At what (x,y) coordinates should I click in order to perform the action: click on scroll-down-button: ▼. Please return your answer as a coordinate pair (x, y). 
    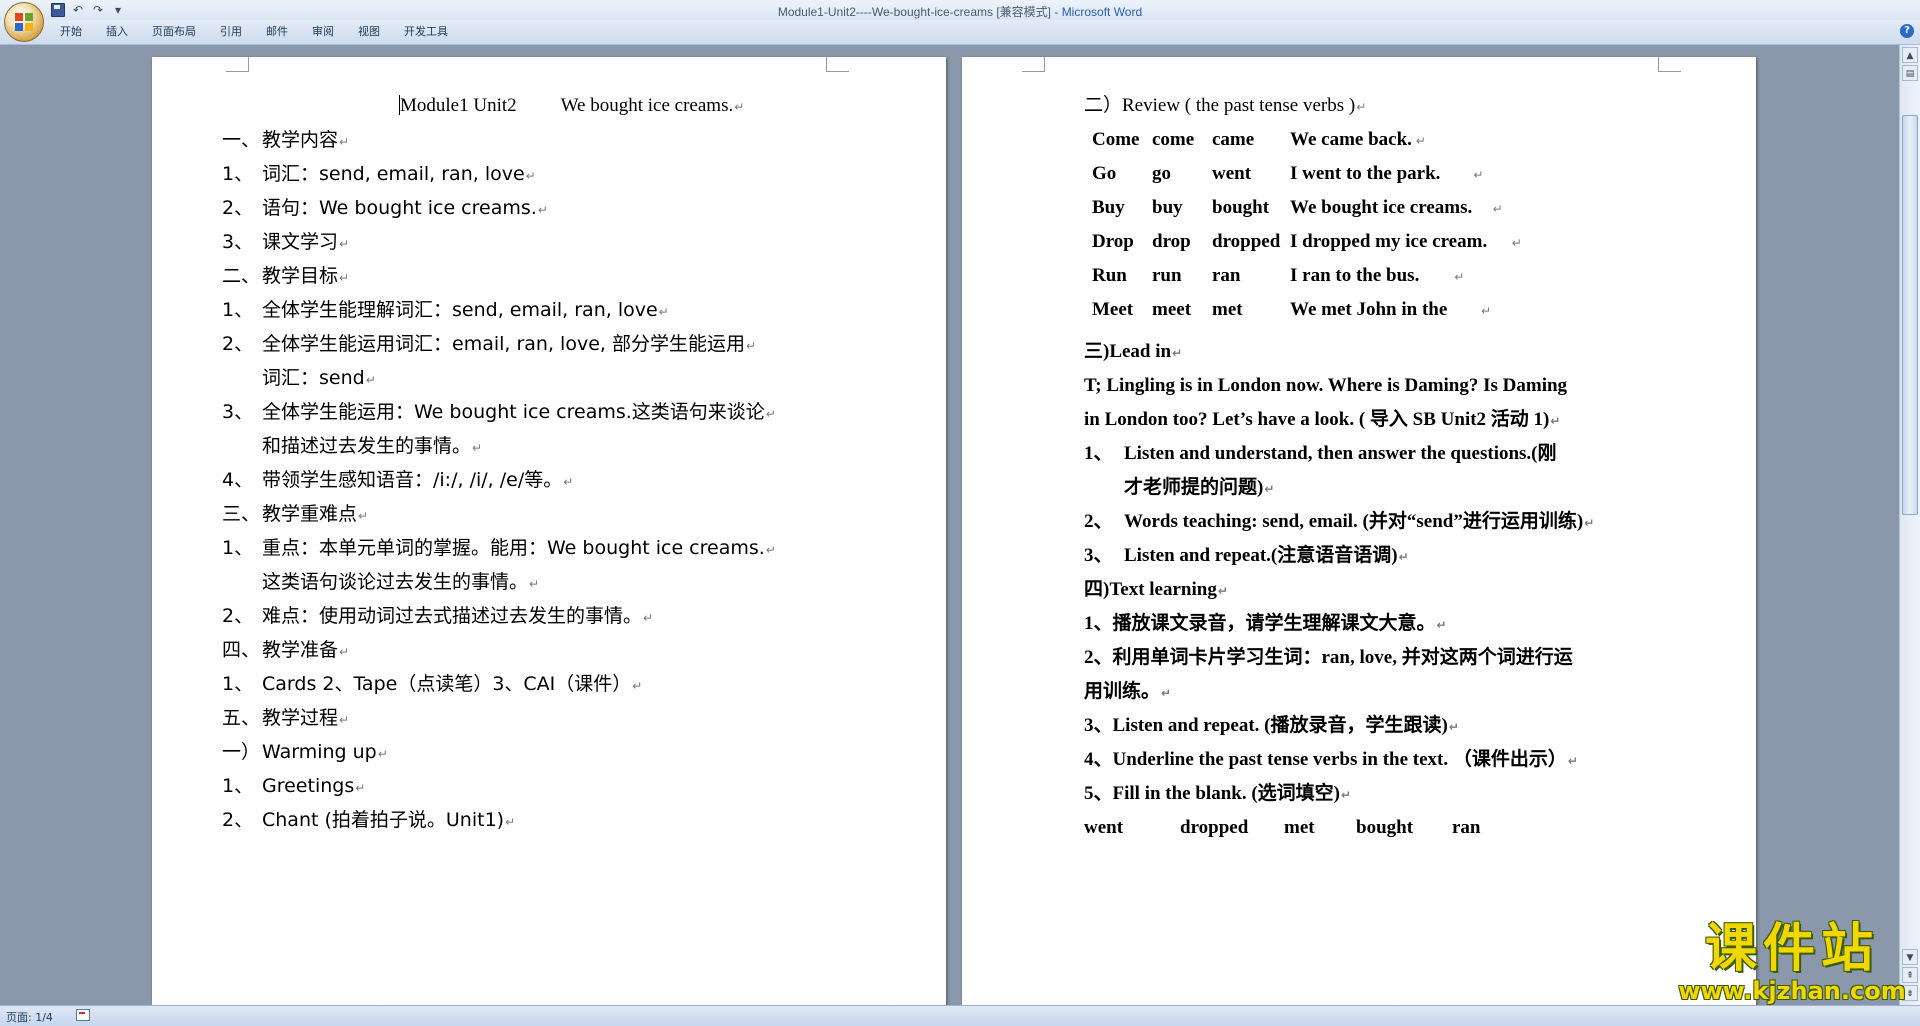
    Looking at the image, I should click on (1910, 957).